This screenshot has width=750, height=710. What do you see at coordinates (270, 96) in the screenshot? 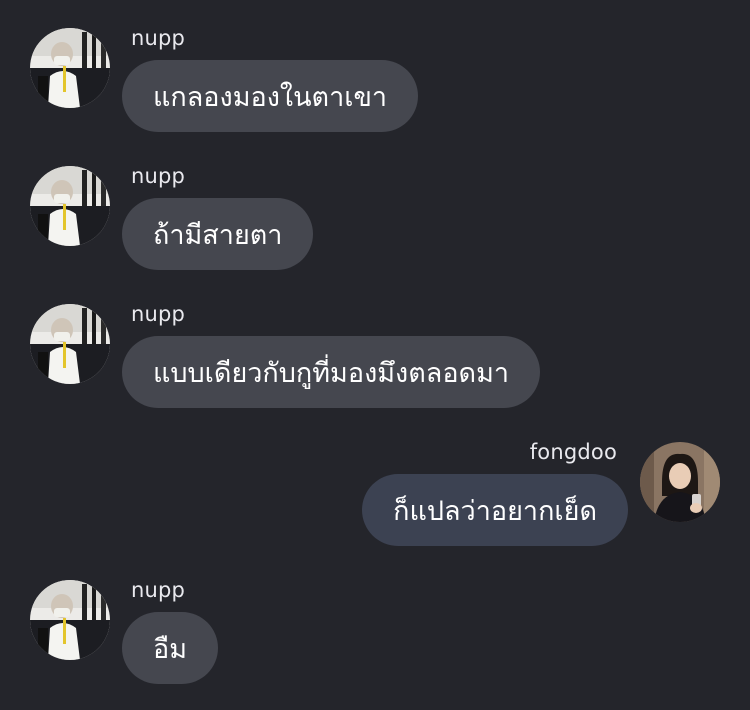
I see `message-bubble: แกลองมองในตาเขา` at bounding box center [270, 96].